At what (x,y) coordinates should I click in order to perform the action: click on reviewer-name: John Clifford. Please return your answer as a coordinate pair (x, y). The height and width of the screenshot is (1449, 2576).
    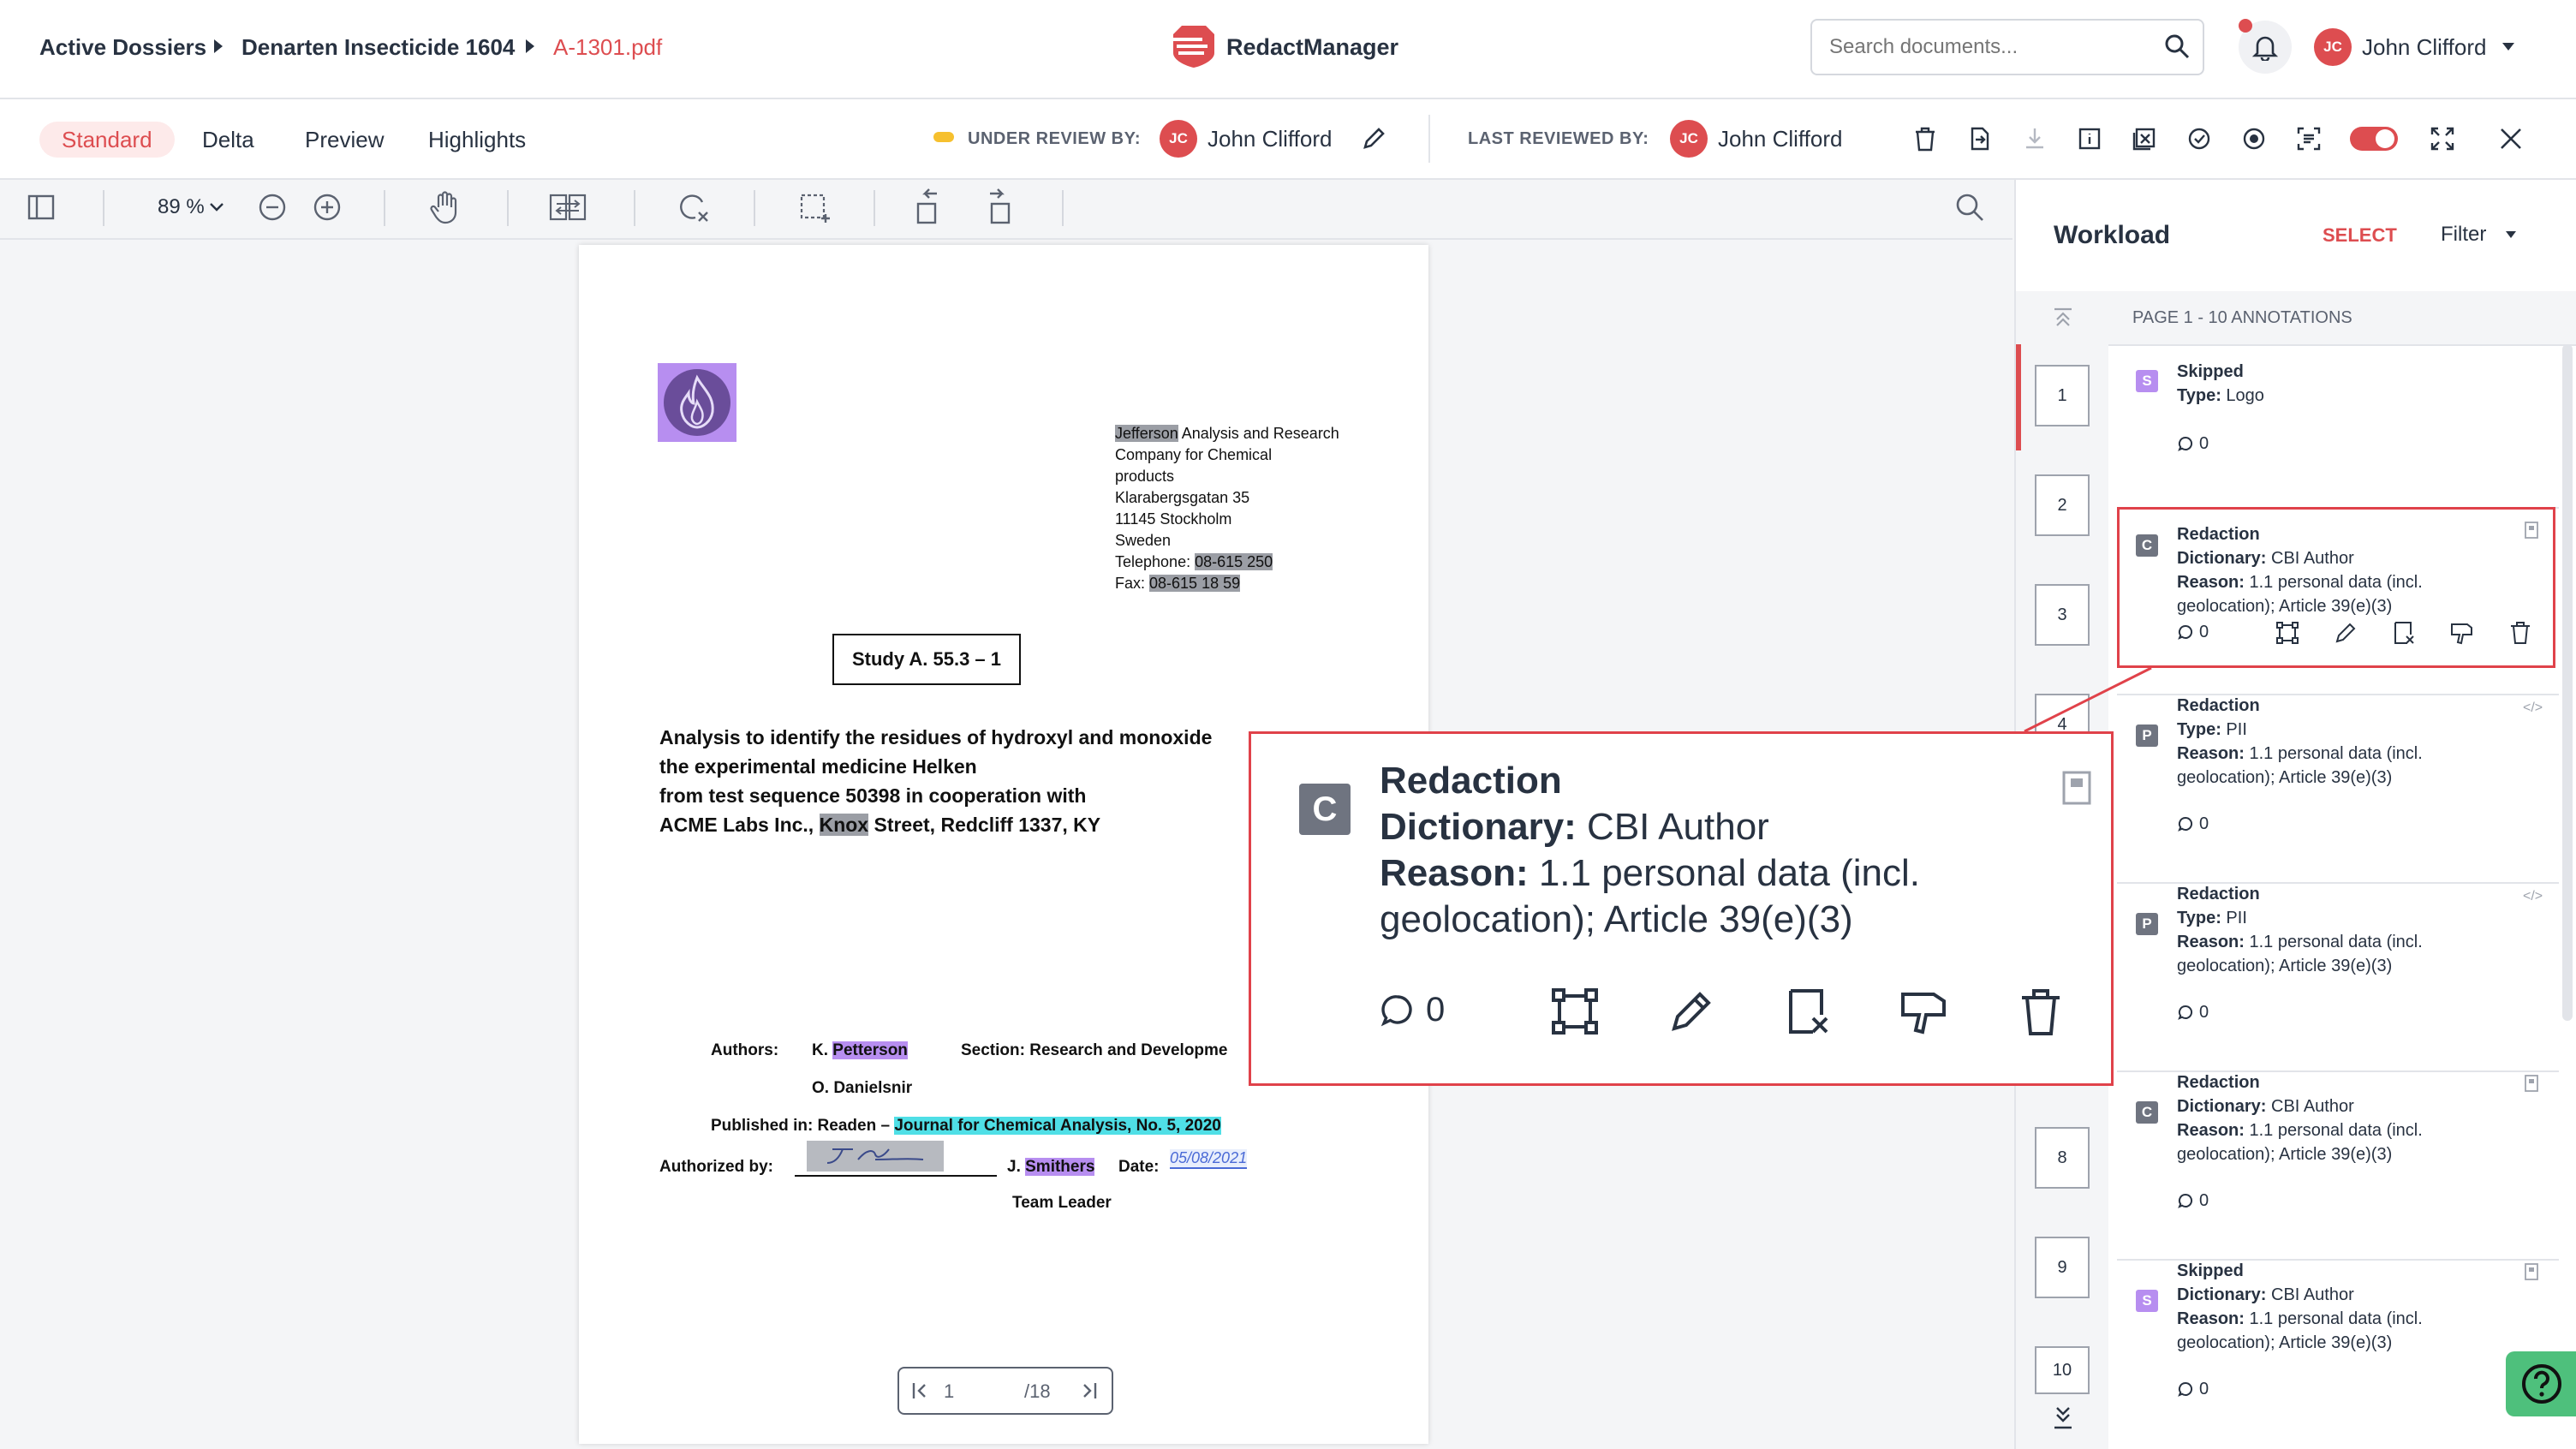
    Looking at the image, I should click on (1270, 139).